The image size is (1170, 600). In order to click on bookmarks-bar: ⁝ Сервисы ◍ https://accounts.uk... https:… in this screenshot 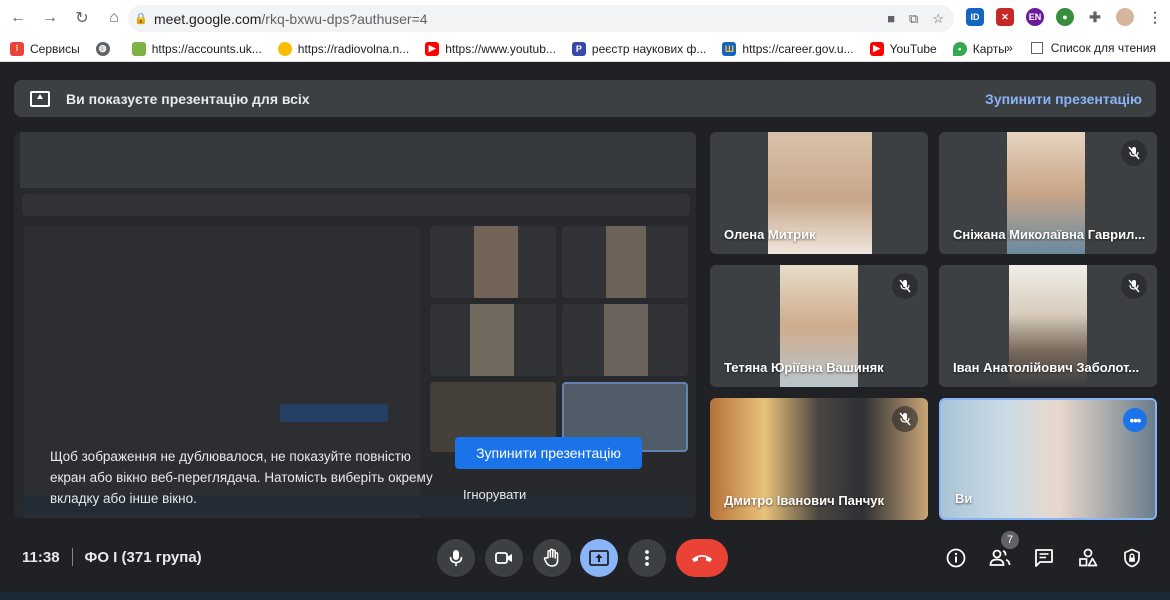, I will do `click(585, 49)`.